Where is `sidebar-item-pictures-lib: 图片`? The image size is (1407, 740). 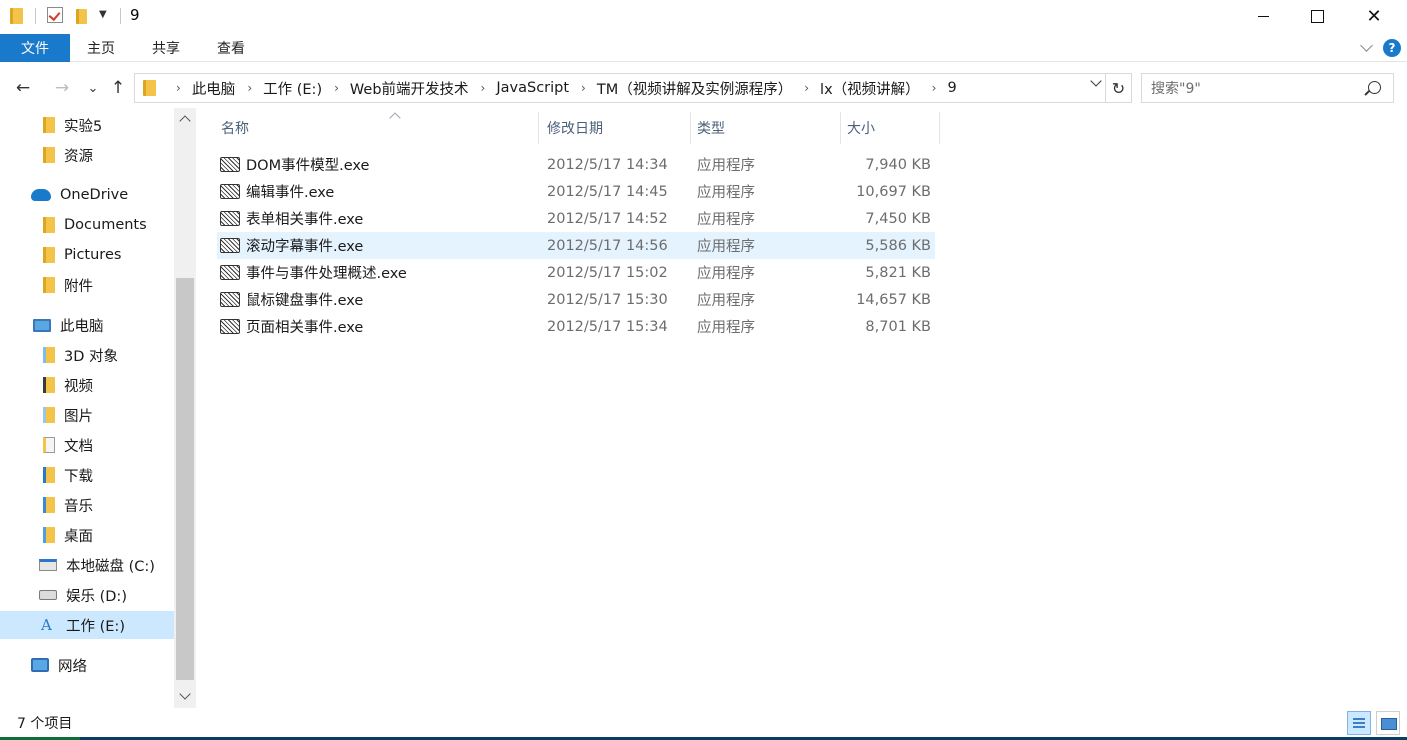 sidebar-item-pictures-lib: 图片 is located at coordinates (87, 415).